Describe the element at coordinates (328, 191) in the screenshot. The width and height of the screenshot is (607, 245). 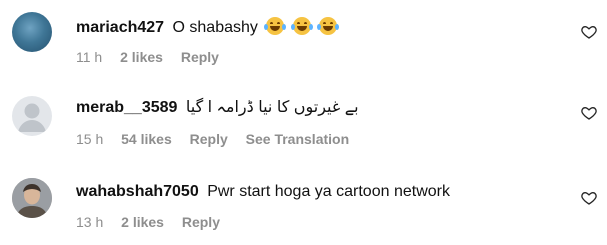
I see `comment-text: Pwr start hoga ya cartoon network` at that location.